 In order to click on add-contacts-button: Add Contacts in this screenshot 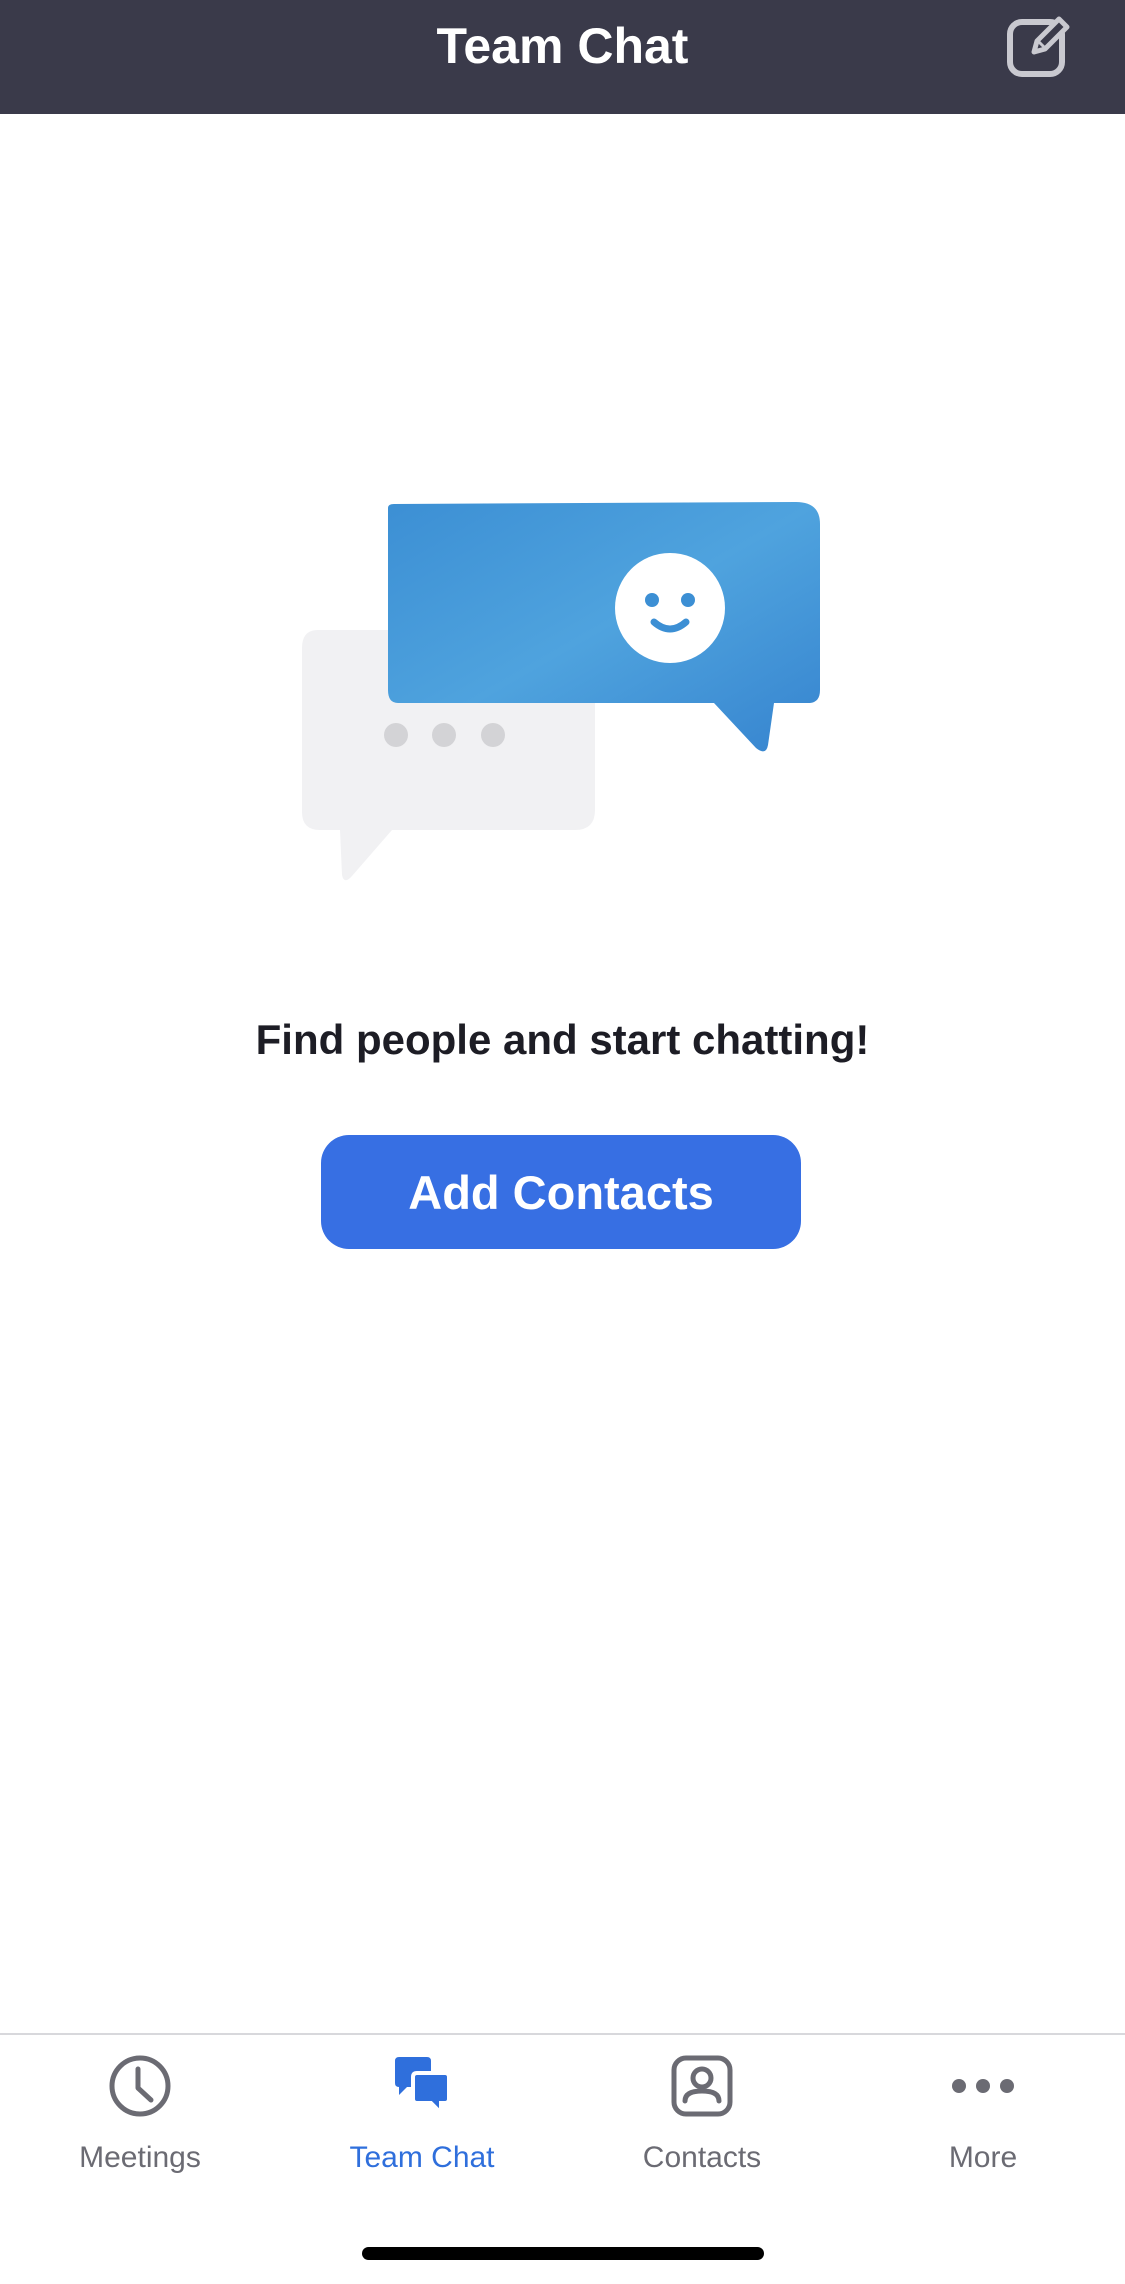, I will do `click(561, 1192)`.